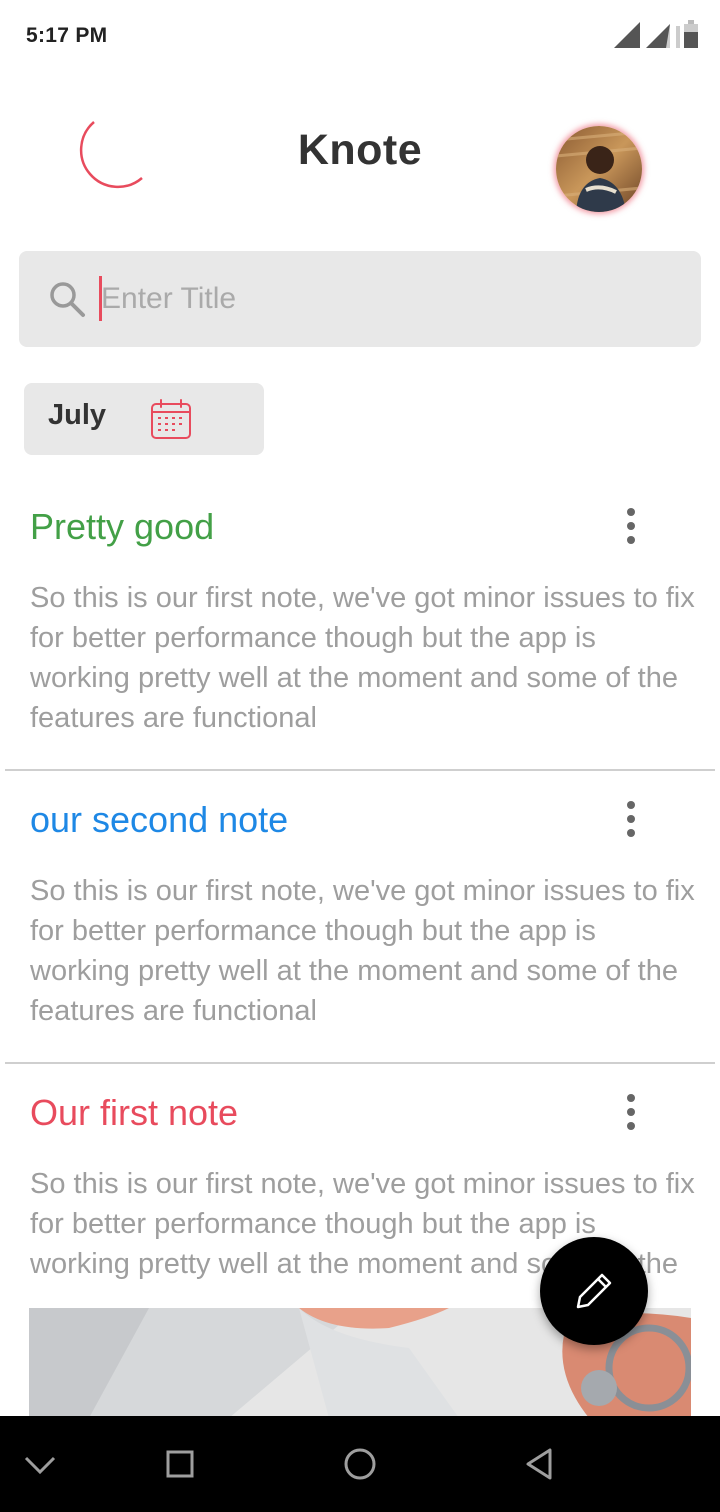 Image resolution: width=720 pixels, height=1512 pixels. I want to click on home-icon, so click(360, 1464).